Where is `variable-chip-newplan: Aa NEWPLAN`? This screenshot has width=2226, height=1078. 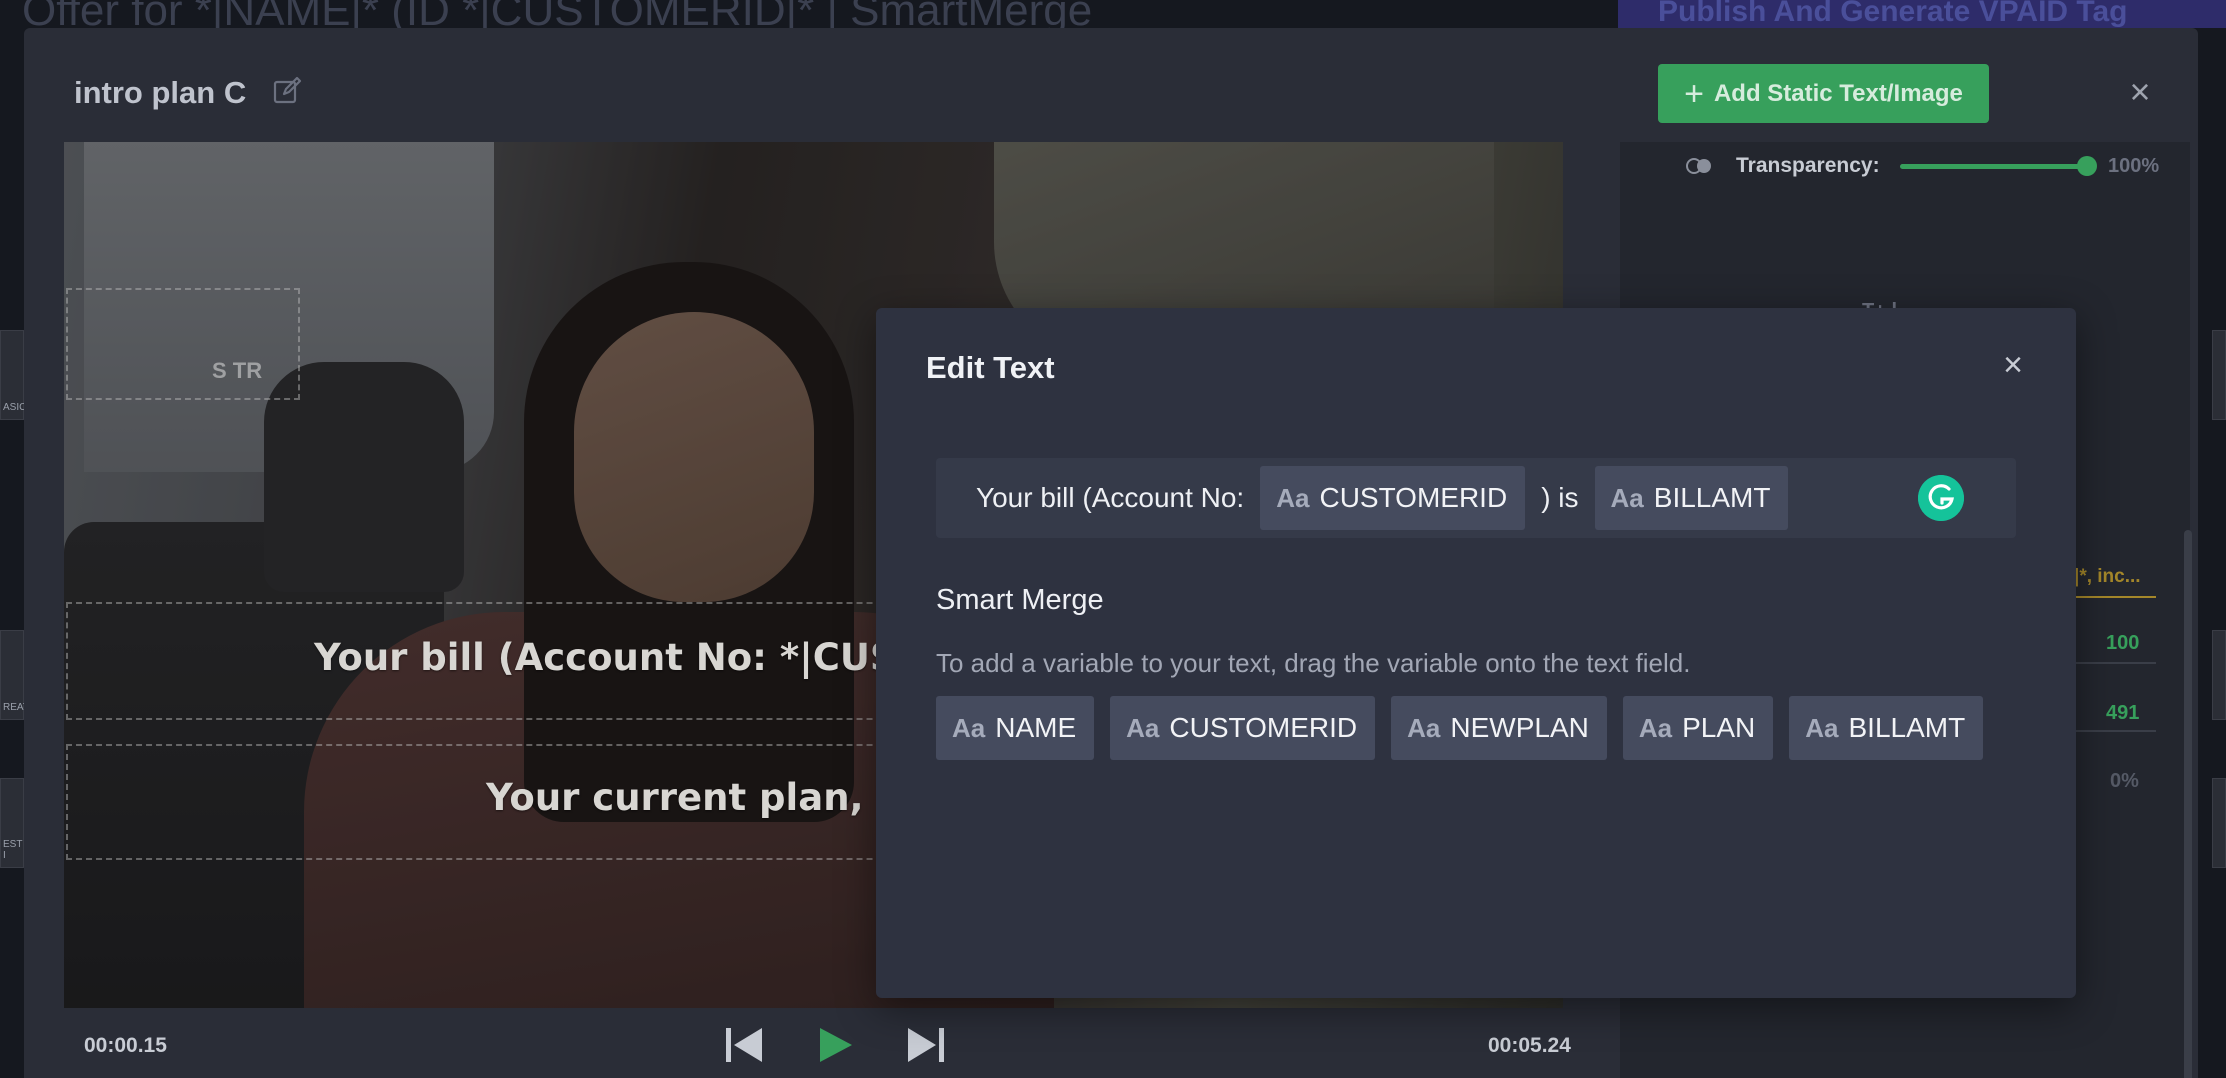
variable-chip-newplan: Aa NEWPLAN is located at coordinates (1499, 728).